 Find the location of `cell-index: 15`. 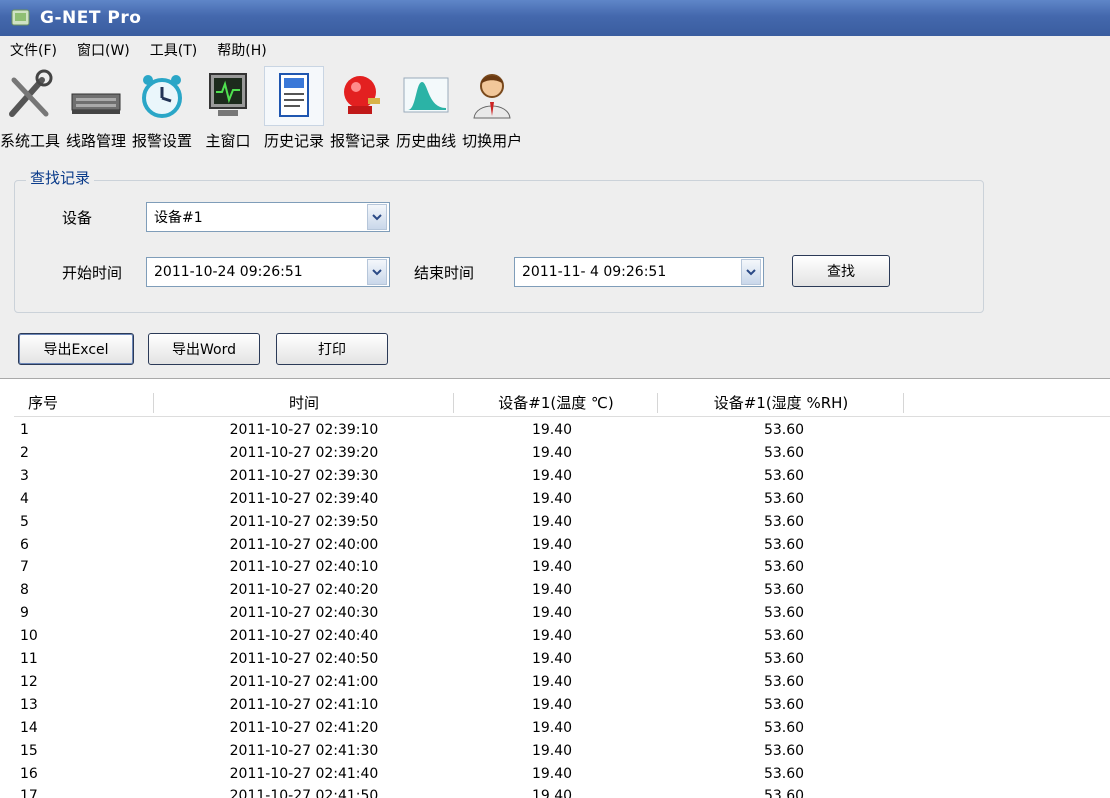

cell-index: 15 is located at coordinates (29, 750).